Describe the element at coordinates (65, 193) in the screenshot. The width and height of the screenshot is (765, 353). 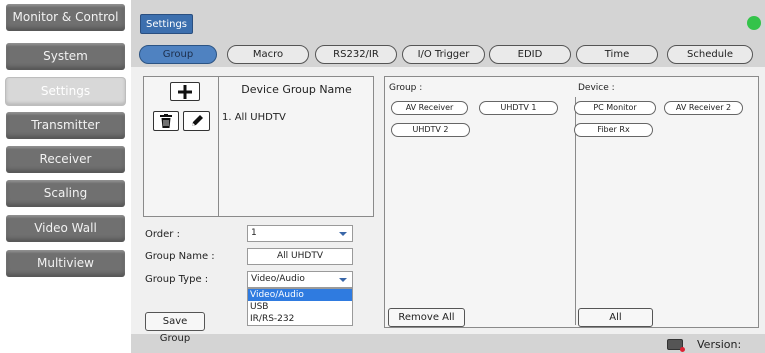
I see `sidebar-item-scaling: Scaling` at that location.